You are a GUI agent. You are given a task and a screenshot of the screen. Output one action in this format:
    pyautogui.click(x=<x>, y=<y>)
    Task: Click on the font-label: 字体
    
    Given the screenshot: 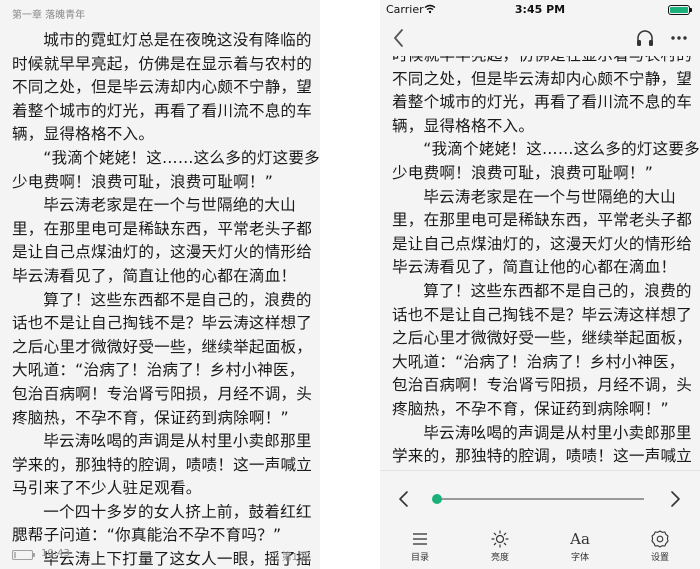 What is the action you would take?
    pyautogui.click(x=579, y=558)
    